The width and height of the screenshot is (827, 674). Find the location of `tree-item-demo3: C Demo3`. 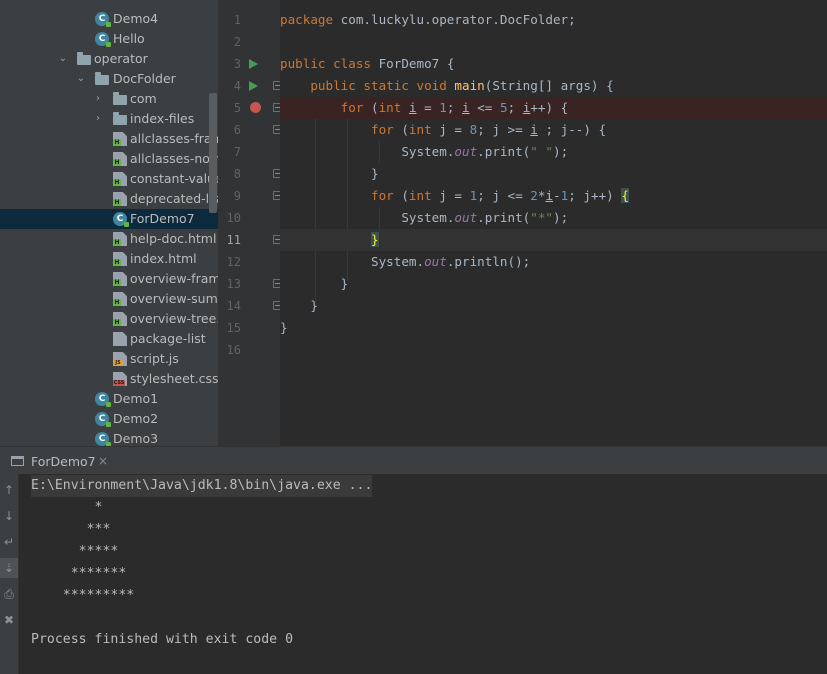

tree-item-demo3: C Demo3 is located at coordinates (109, 437).